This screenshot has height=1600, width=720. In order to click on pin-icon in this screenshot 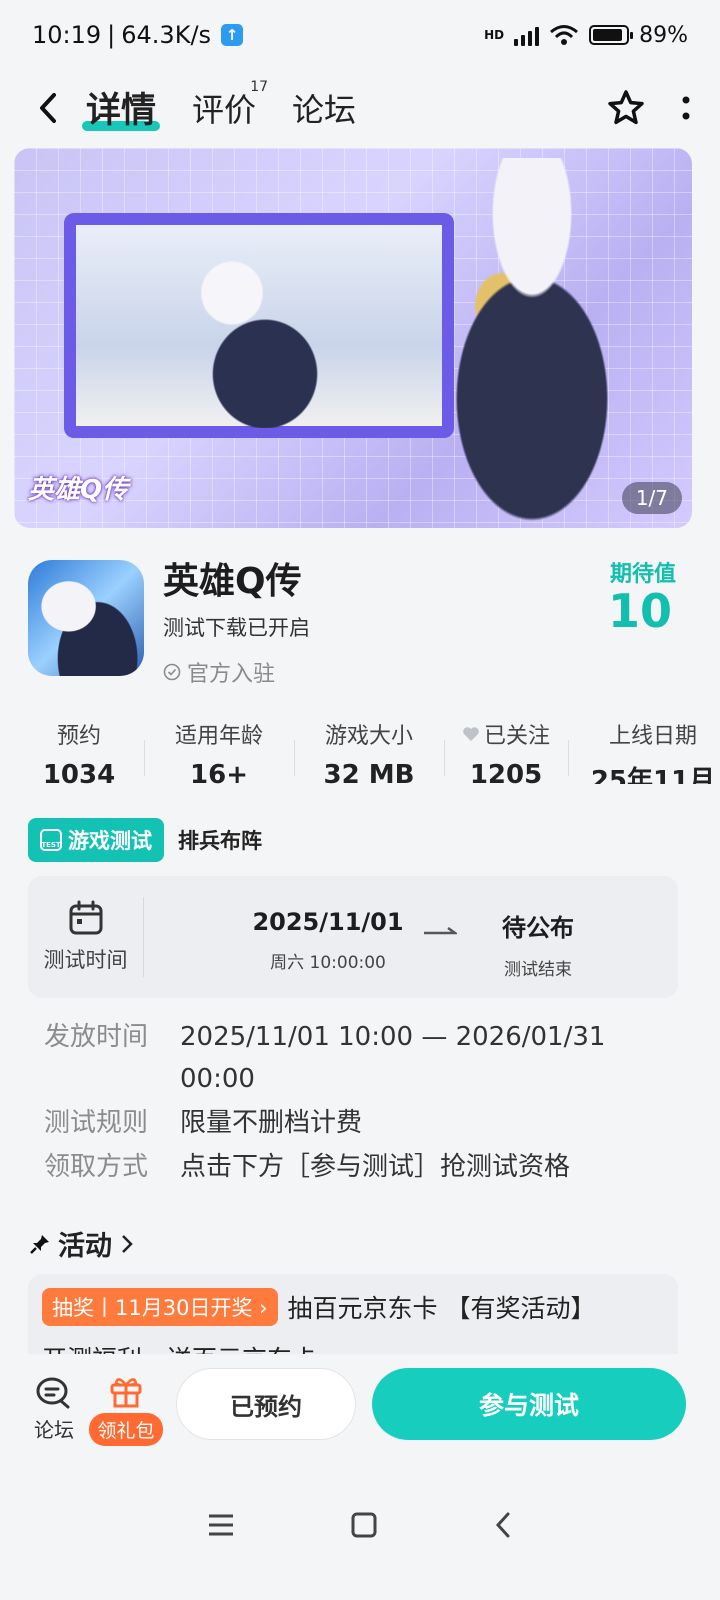, I will do `click(39, 1244)`.